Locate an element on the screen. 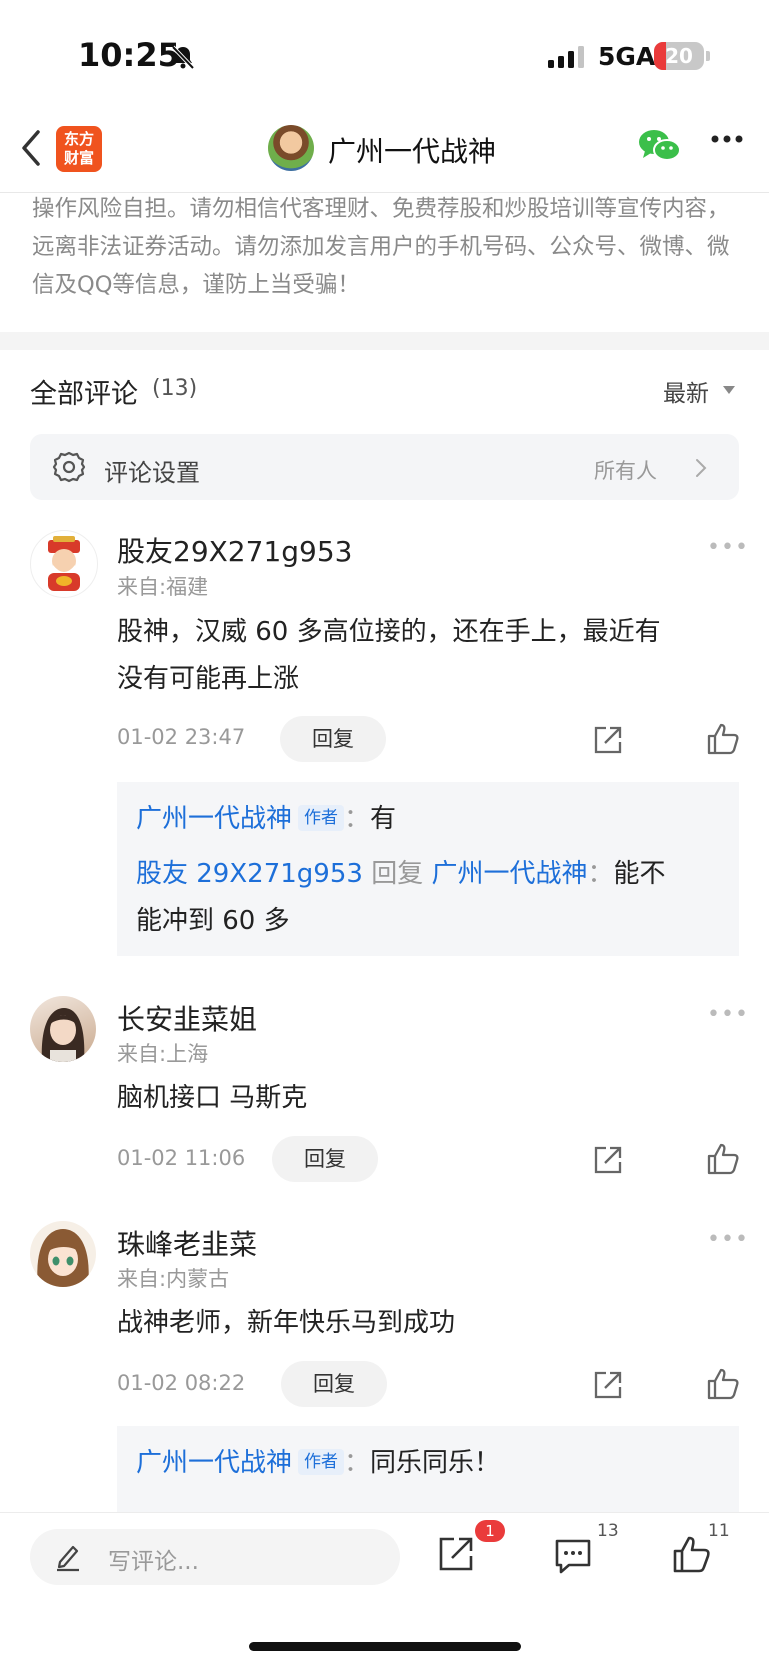 The image size is (769, 1665). page-title: 广州一代战神 is located at coordinates (412, 150).